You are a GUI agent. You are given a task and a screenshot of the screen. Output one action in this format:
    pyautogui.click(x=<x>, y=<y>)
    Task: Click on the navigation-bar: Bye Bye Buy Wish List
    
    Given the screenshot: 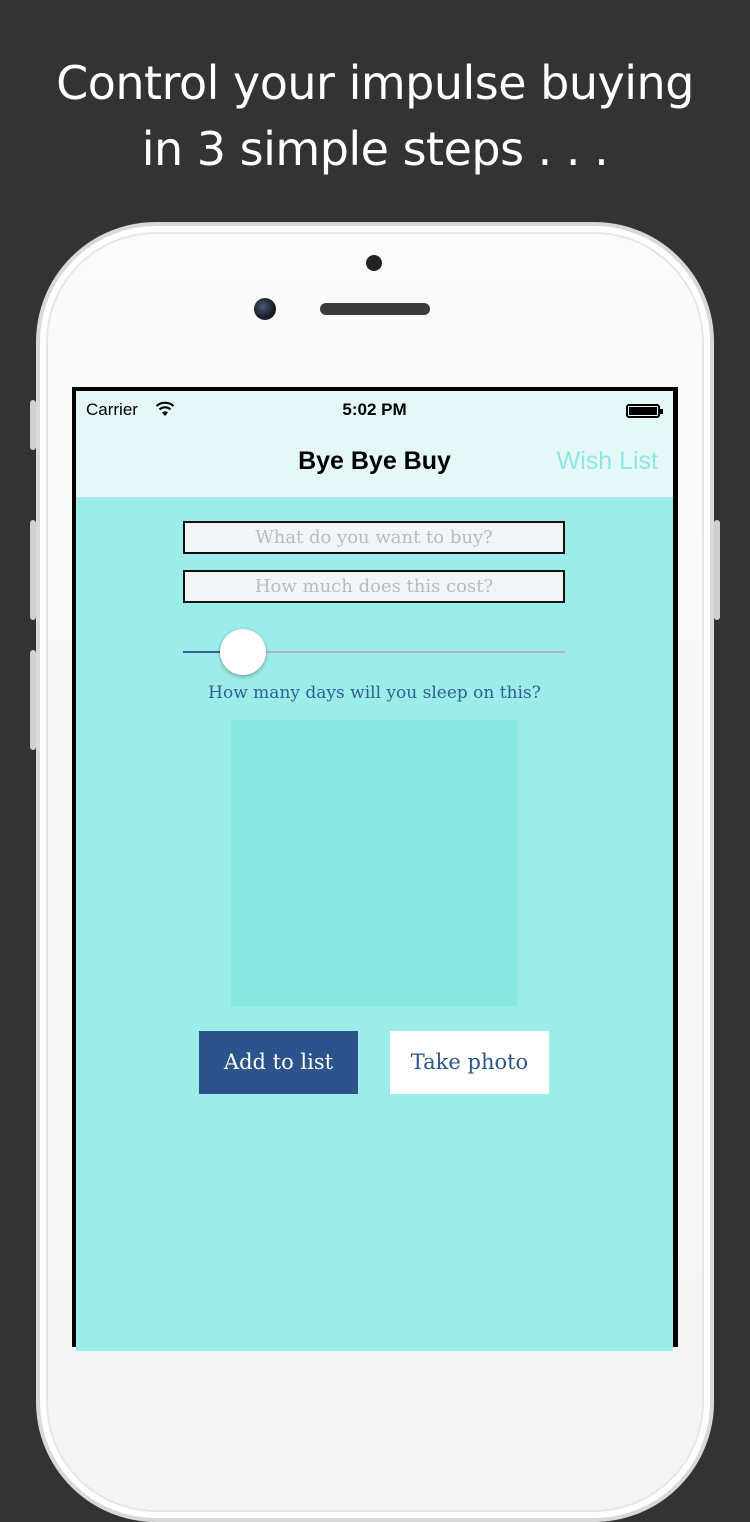 What is the action you would take?
    pyautogui.click(x=374, y=464)
    